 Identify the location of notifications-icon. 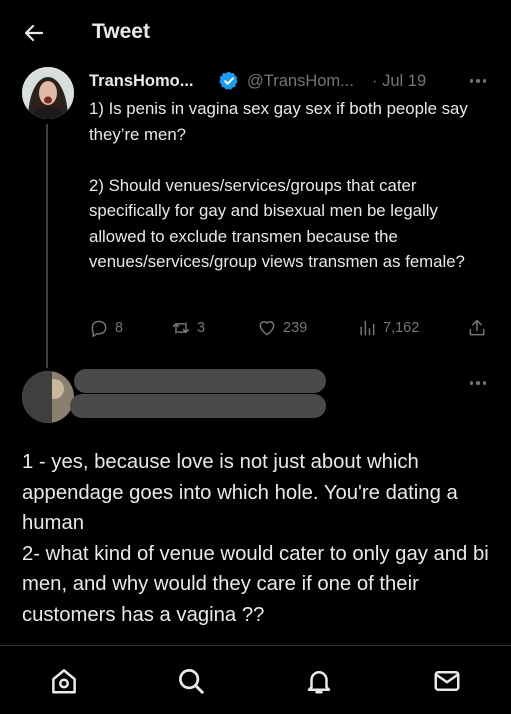
(319, 682).